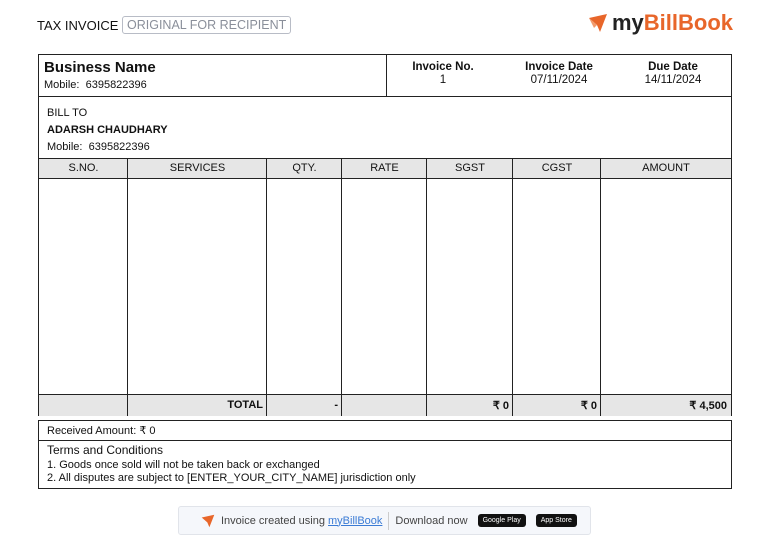  I want to click on total-label: TOTAL, so click(245, 405).